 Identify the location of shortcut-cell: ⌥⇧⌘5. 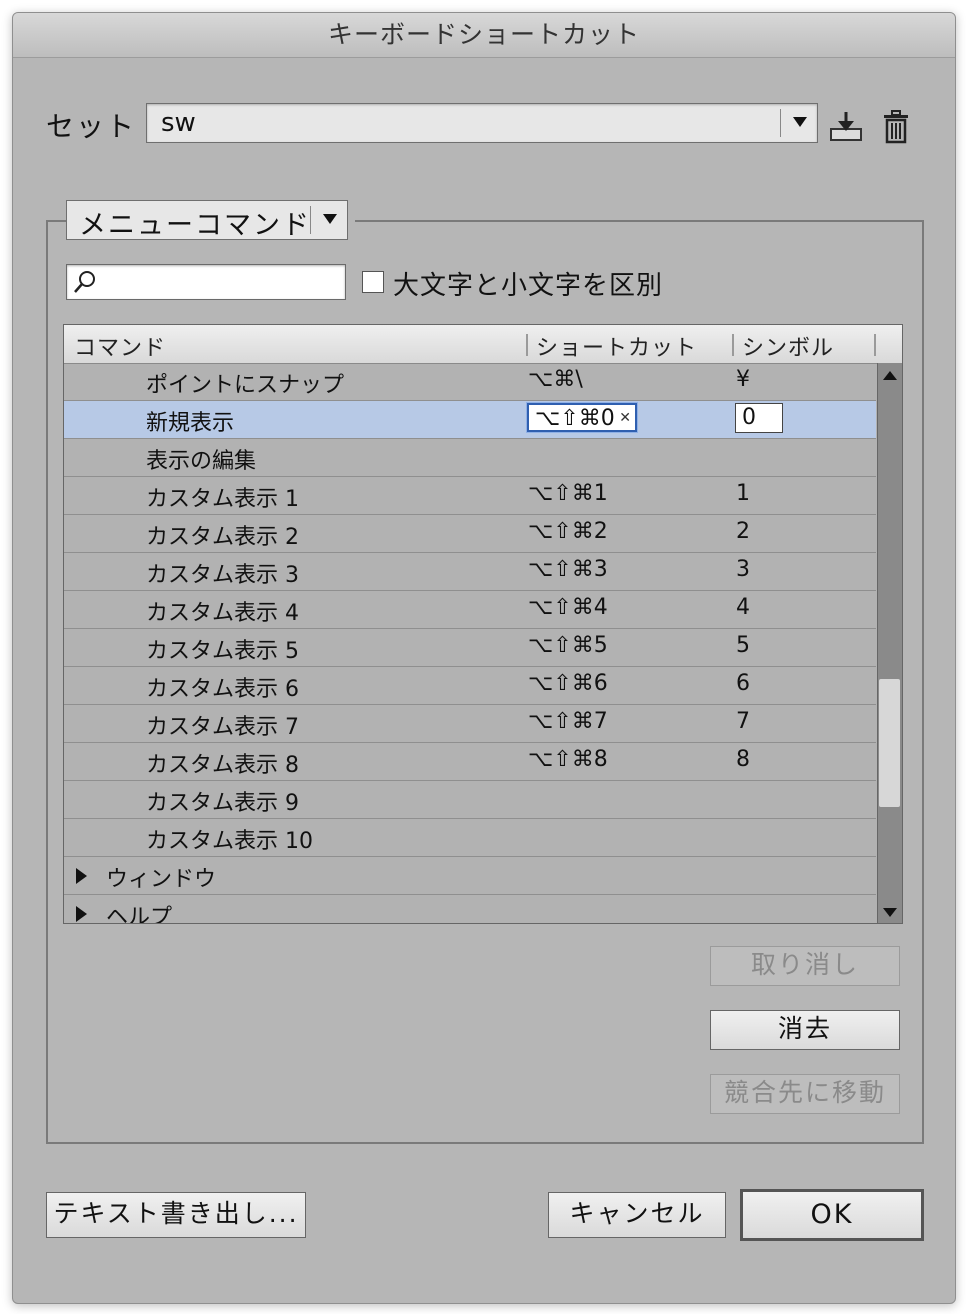
(568, 645).